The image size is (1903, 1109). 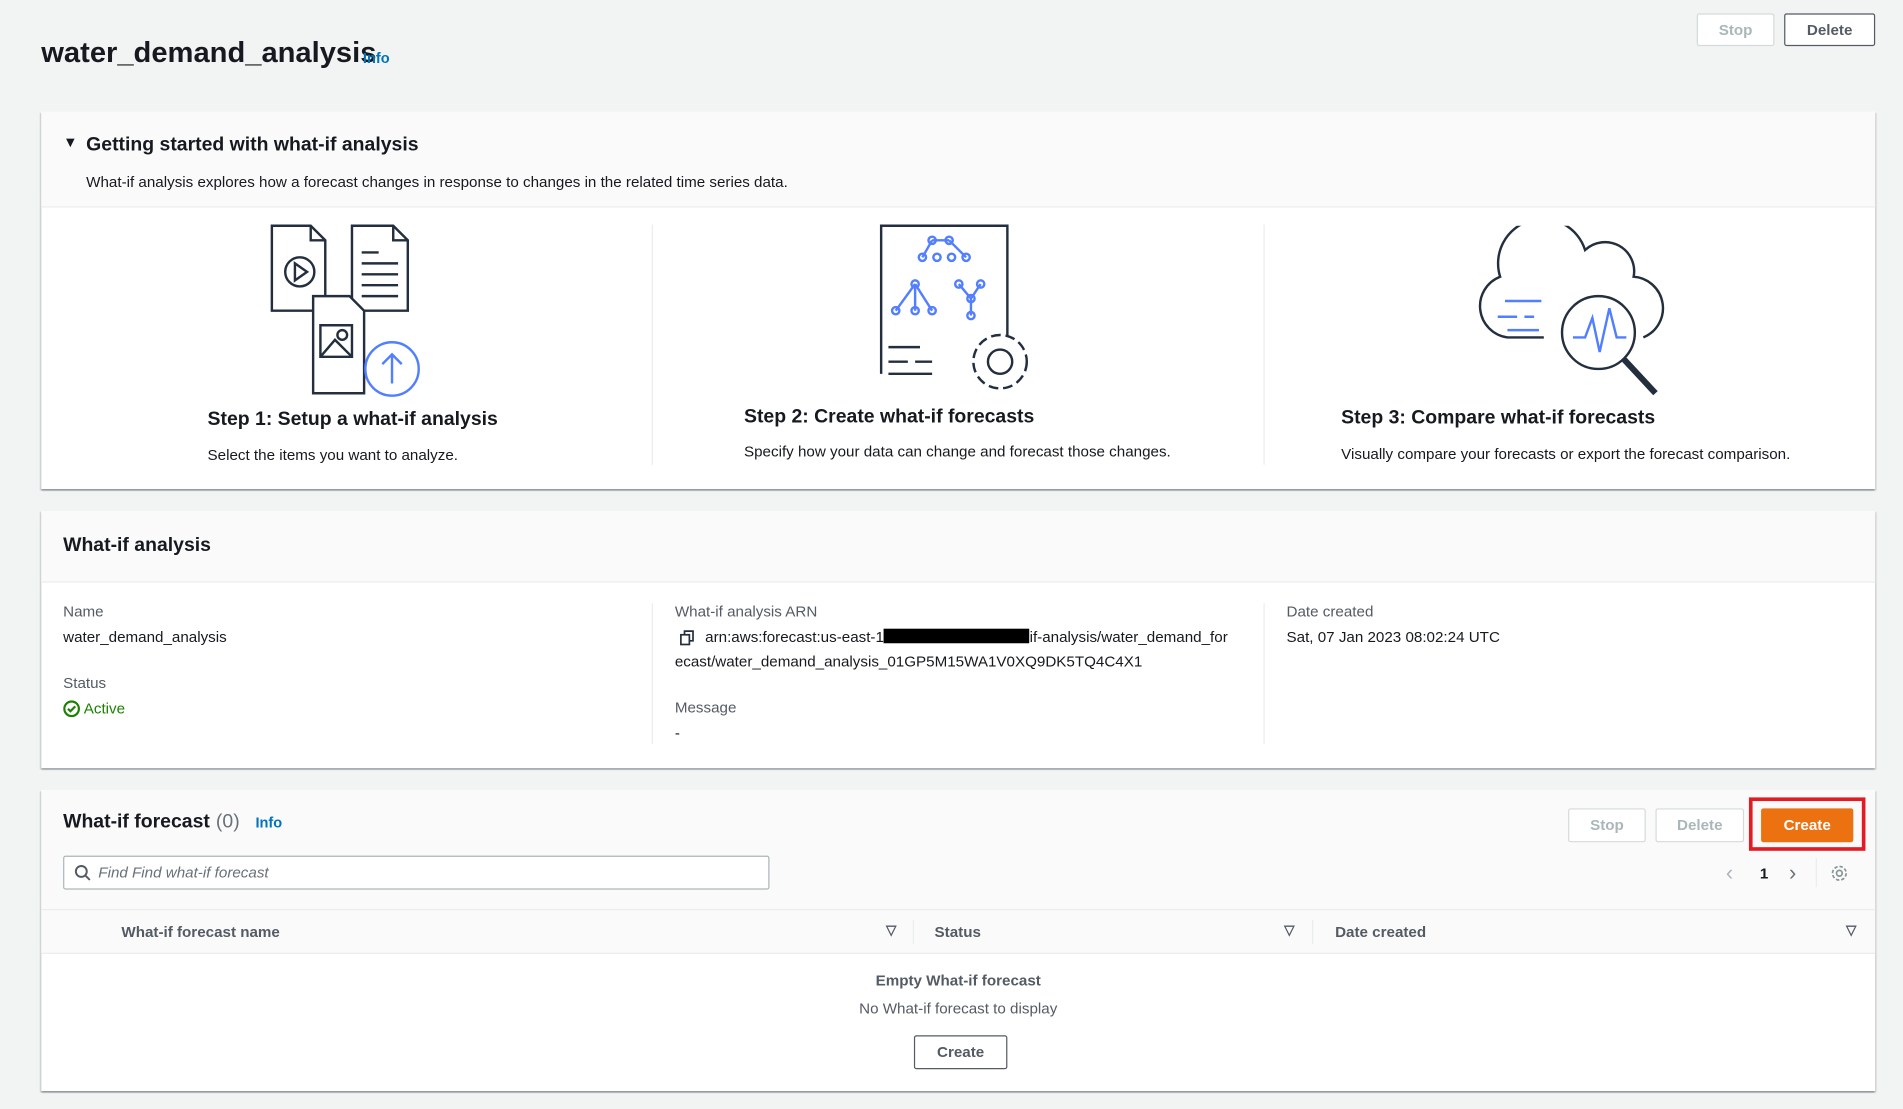 What do you see at coordinates (1571, 310) in the screenshot?
I see `cloud-magnifier-icon` at bounding box center [1571, 310].